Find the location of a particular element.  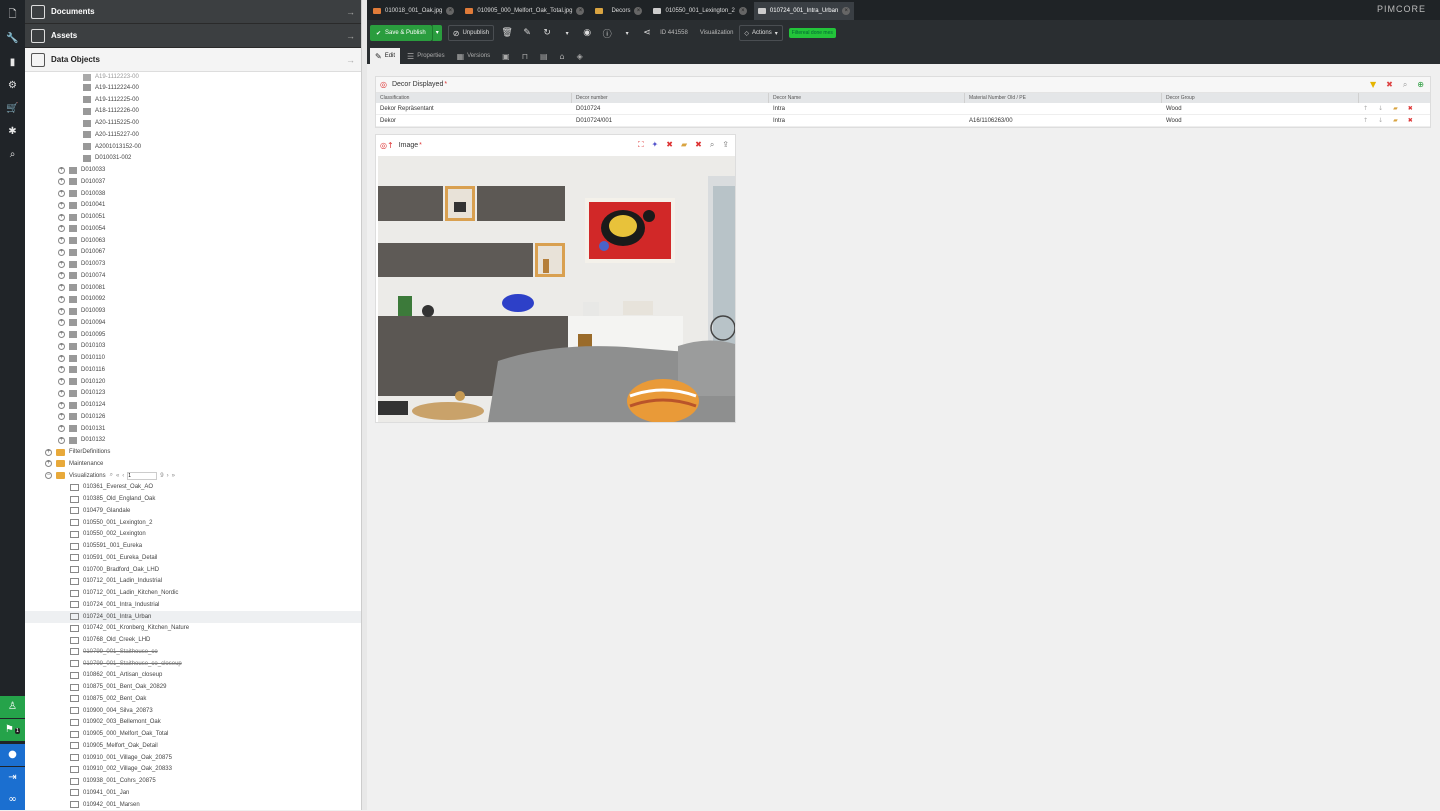

tree-leaf: A18-1112226-00 is located at coordinates (193, 112).